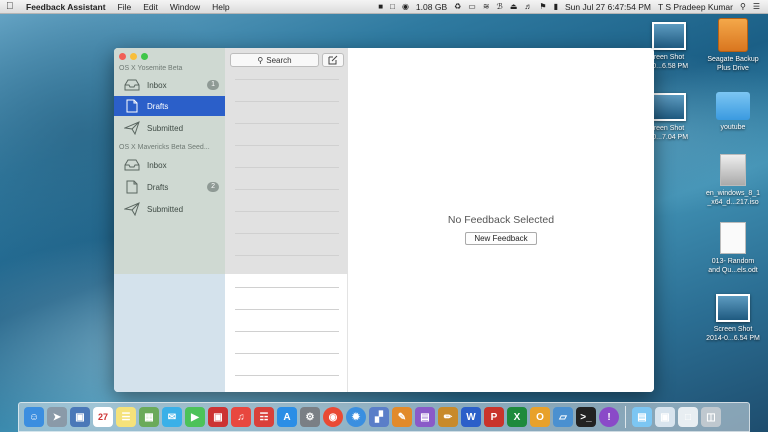 This screenshot has width=768, height=432. Describe the element at coordinates (642, 417) in the screenshot. I see `applications-folder-icon: ▤` at that location.